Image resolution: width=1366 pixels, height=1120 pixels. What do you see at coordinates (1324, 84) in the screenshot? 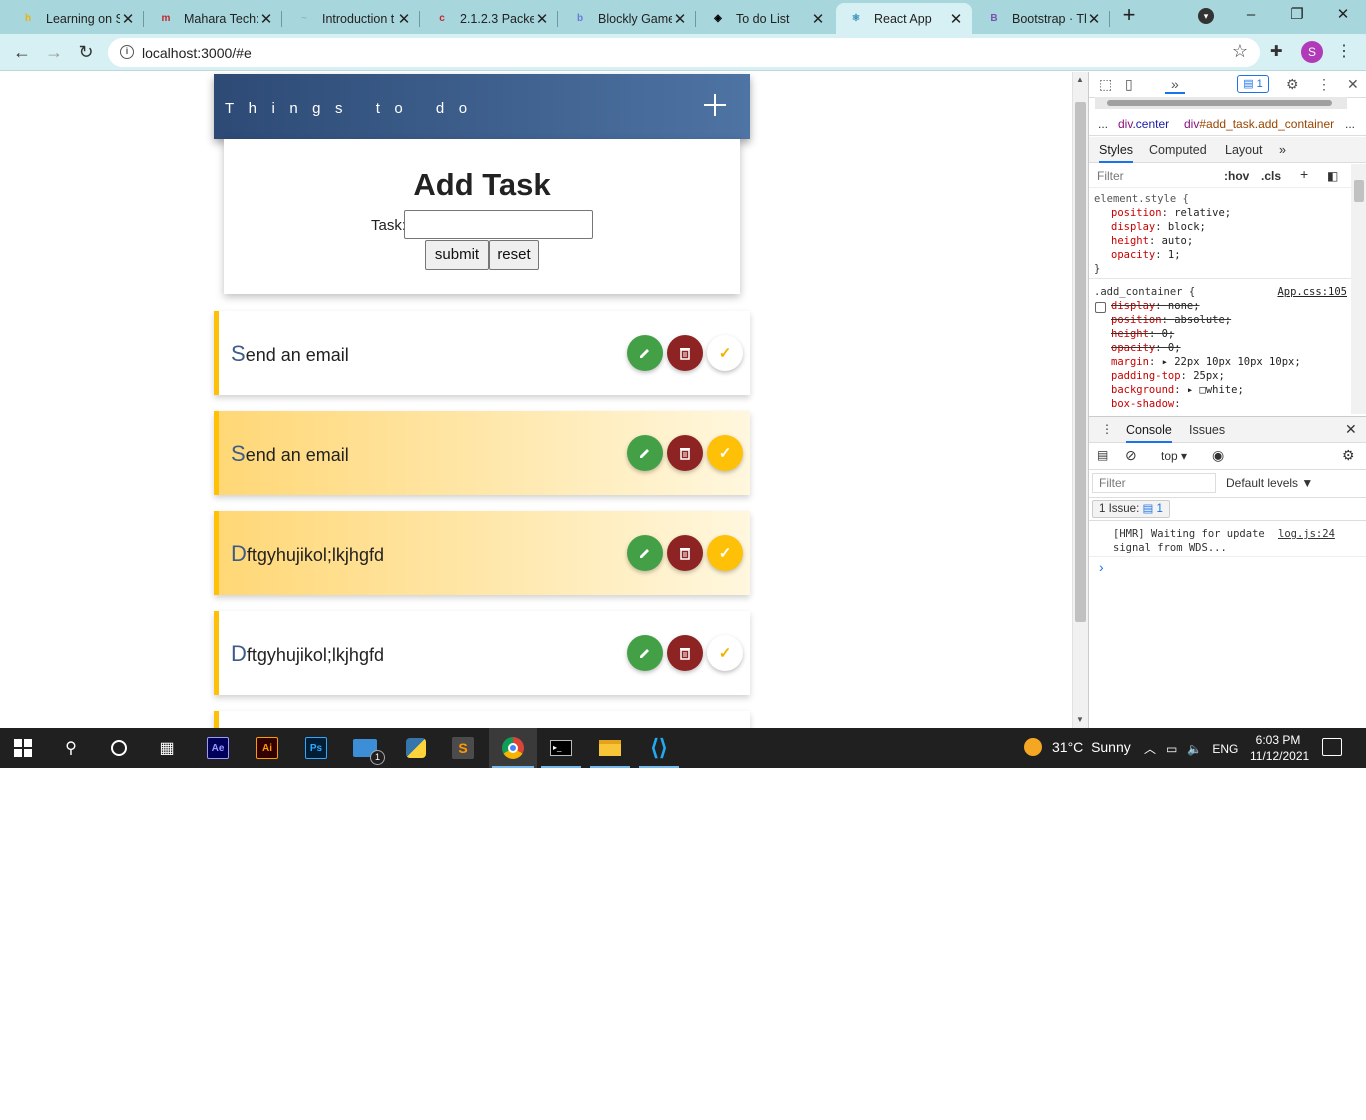
I see `devtools-menu-icon: ⋮` at bounding box center [1324, 84].